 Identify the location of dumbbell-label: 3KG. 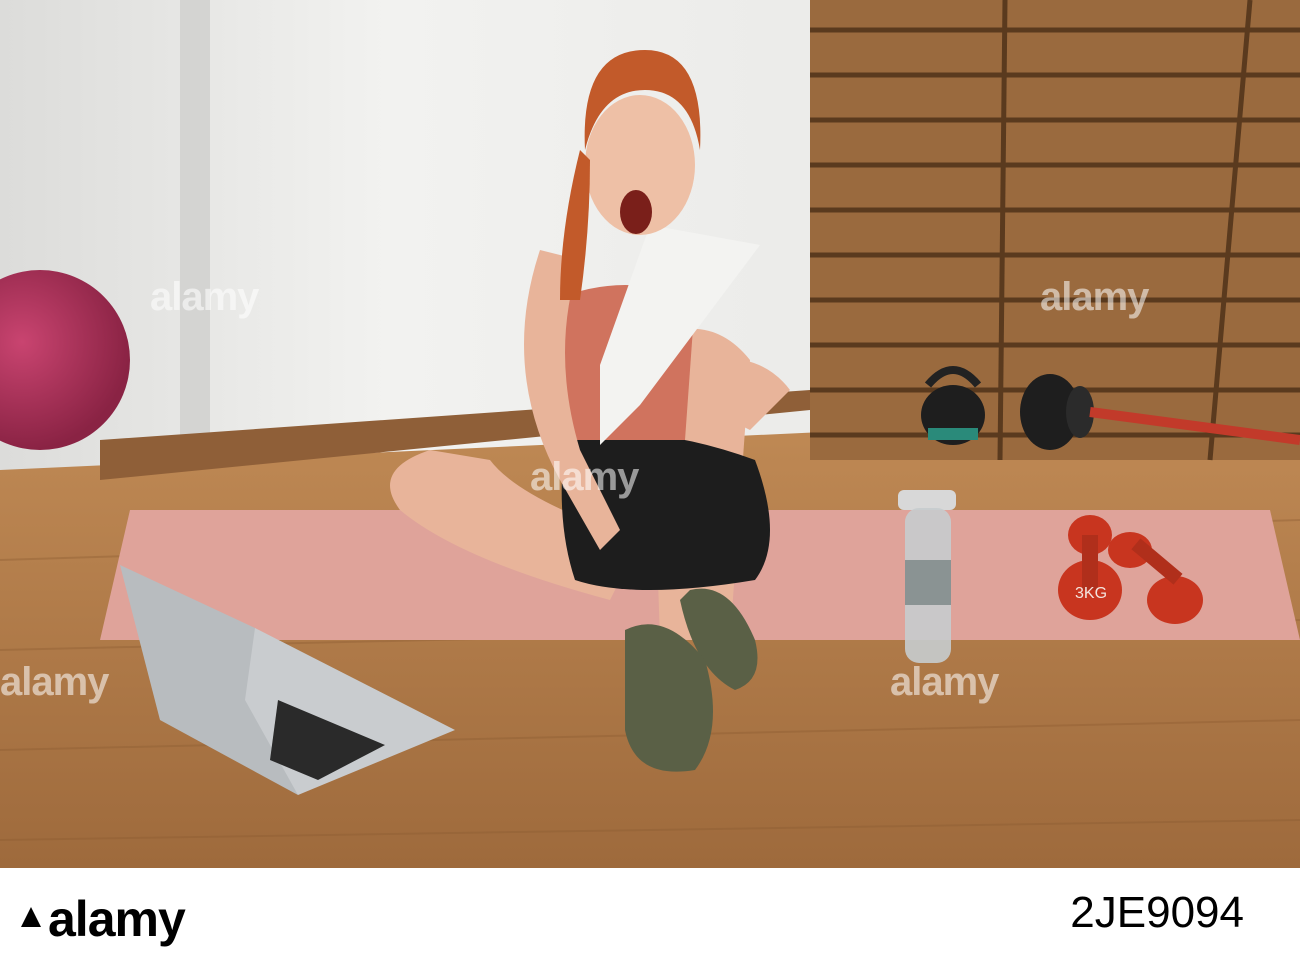
(1091, 593).